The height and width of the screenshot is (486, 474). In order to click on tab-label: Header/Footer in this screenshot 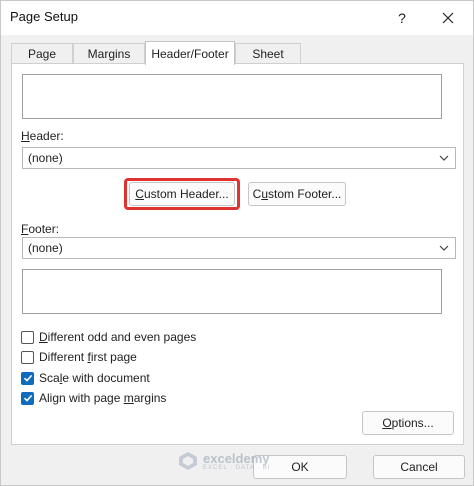, I will do `click(190, 53)`.